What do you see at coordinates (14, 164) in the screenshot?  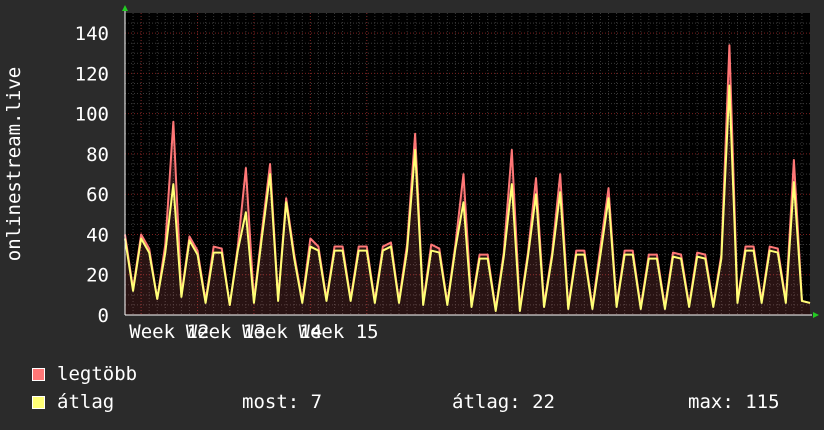 I see `y-axis-label: onlinestream.live` at bounding box center [14, 164].